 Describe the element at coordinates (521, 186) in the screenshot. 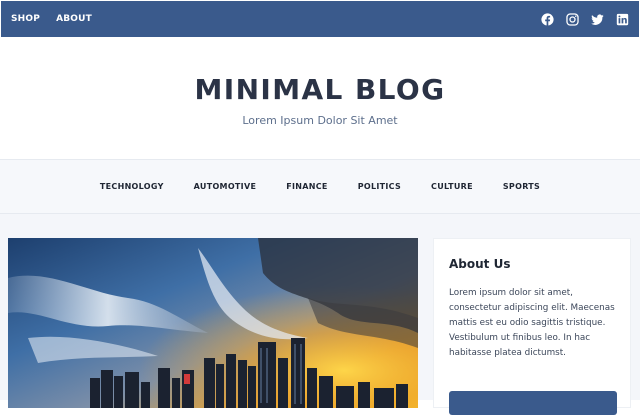

I see `category-sports: SPORTS` at that location.